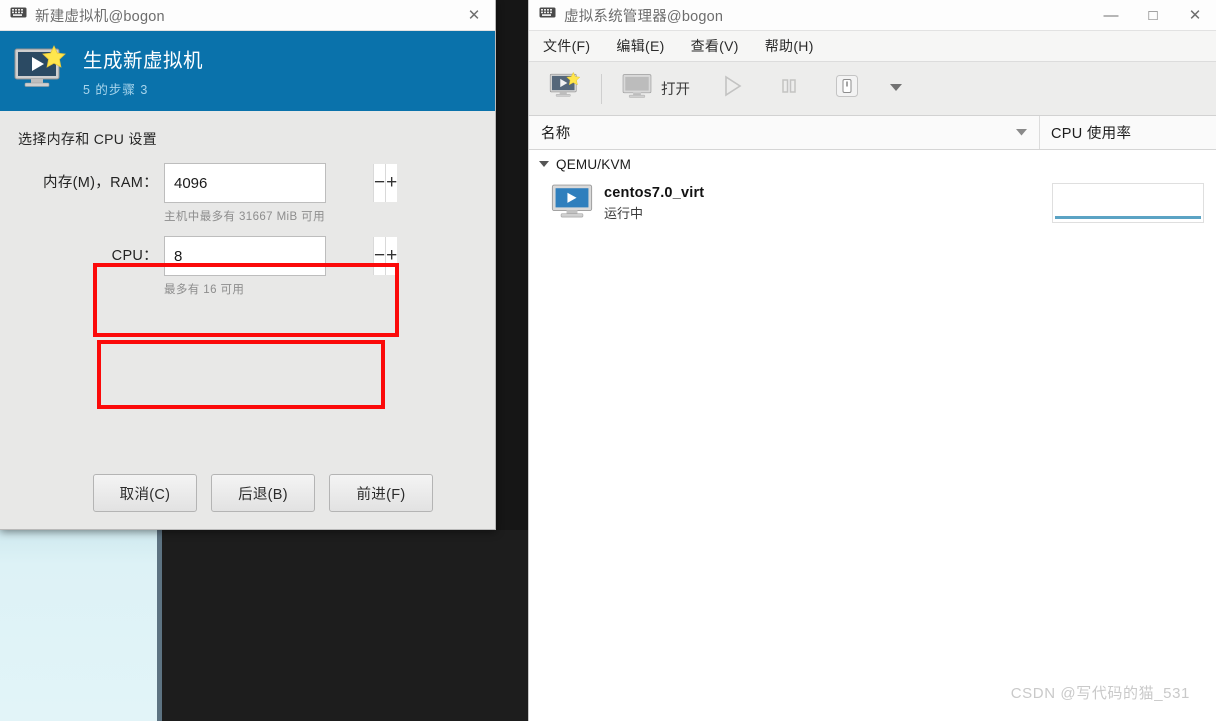 This screenshot has height=721, width=1216. What do you see at coordinates (784, 203) in the screenshot?
I see `vm-row-main: centos7.0_virt 运行中` at bounding box center [784, 203].